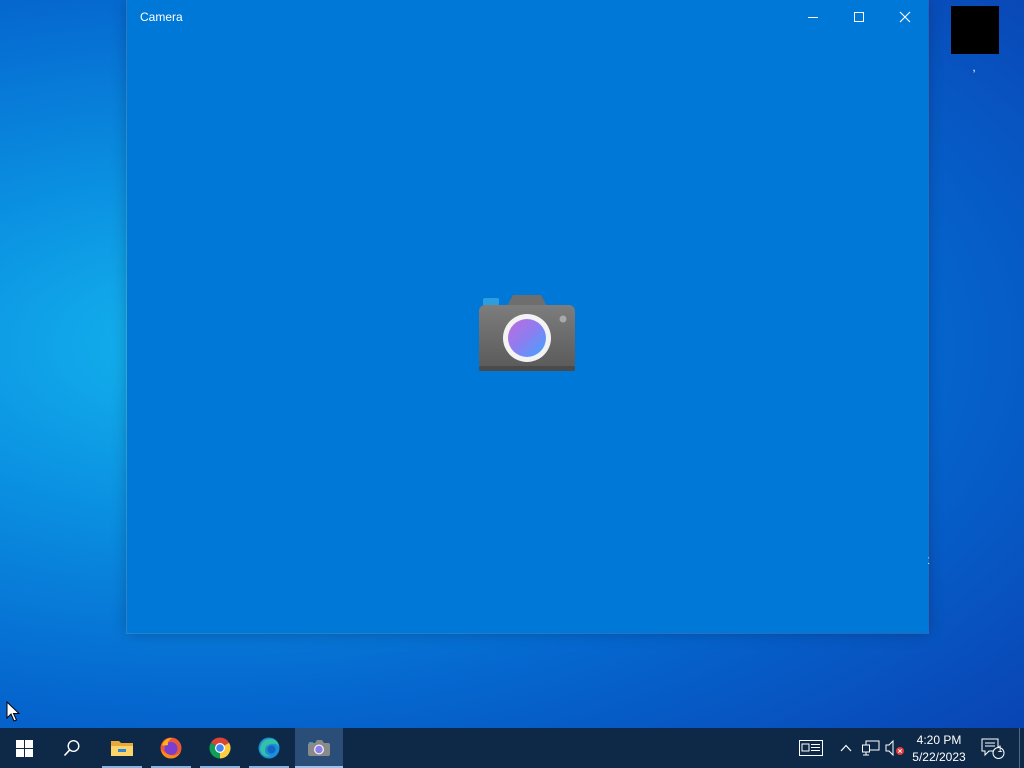  I want to click on maximize-icon, so click(859, 16).